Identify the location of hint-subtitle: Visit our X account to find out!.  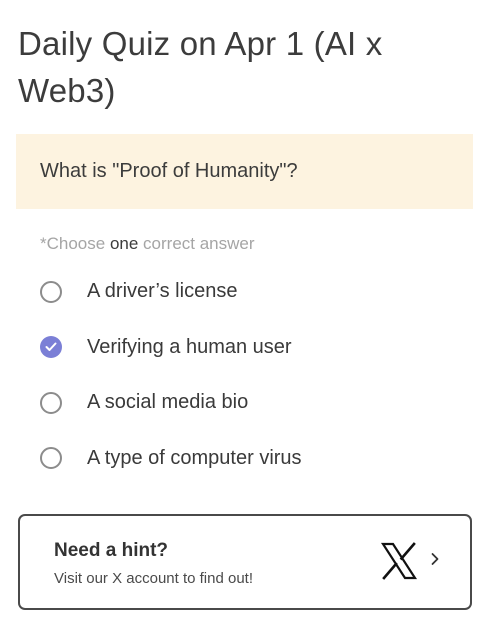
(154, 578).